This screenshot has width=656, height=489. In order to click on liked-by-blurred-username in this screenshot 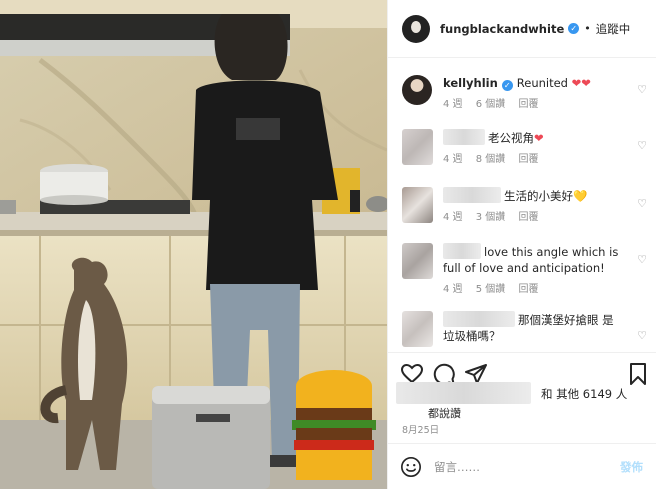, I will do `click(463, 393)`.